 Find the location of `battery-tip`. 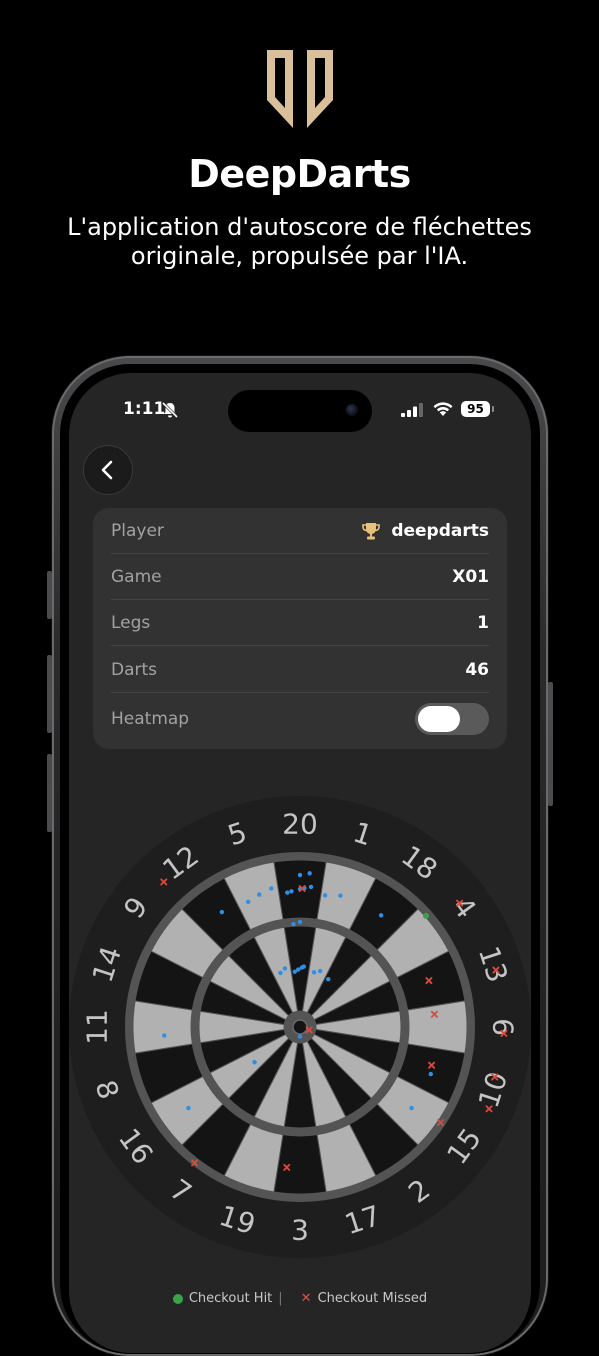

battery-tip is located at coordinates (493, 409).